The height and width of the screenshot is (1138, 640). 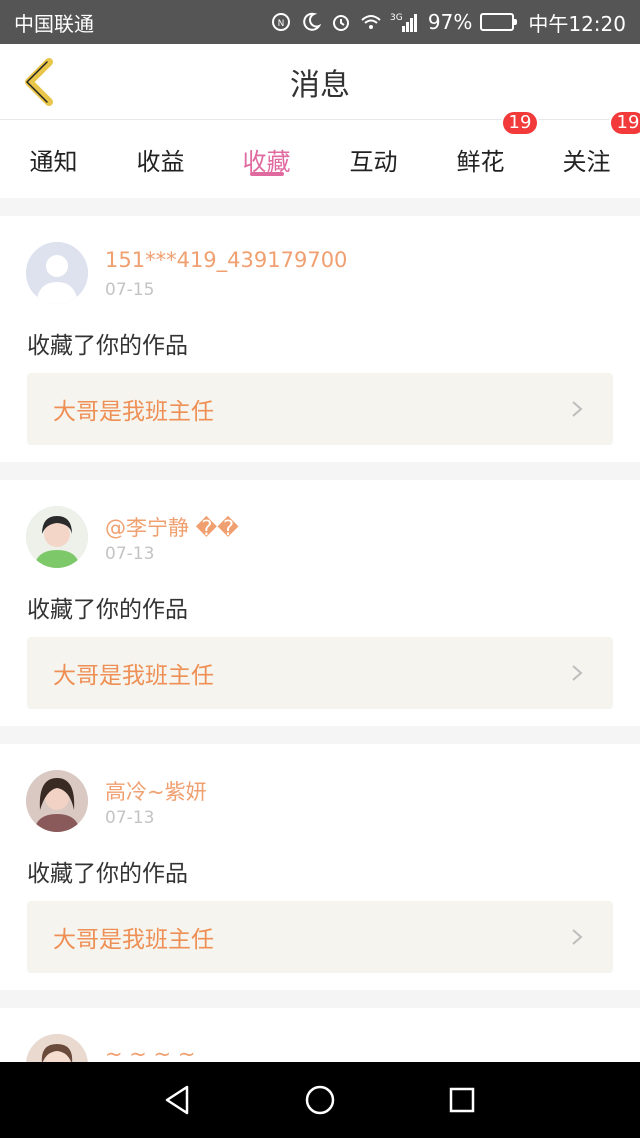 What do you see at coordinates (156, 791) in the screenshot?
I see `username: 高冷~紫妍` at bounding box center [156, 791].